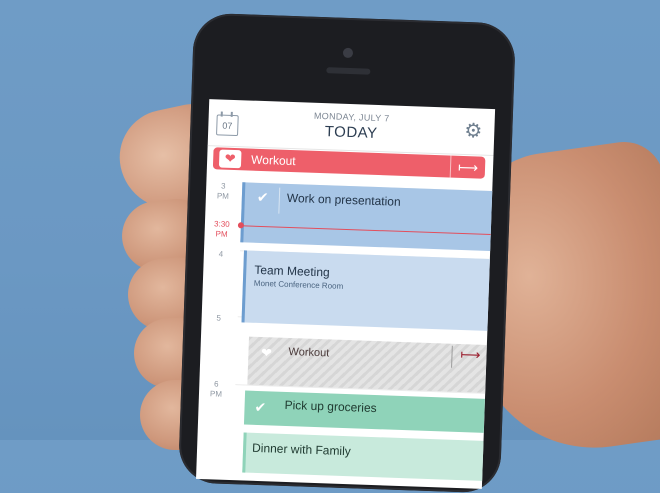 The height and width of the screenshot is (493, 660). I want to click on header: 07 MONDAY, JULY 7 TODAY ⚙, so click(351, 128).